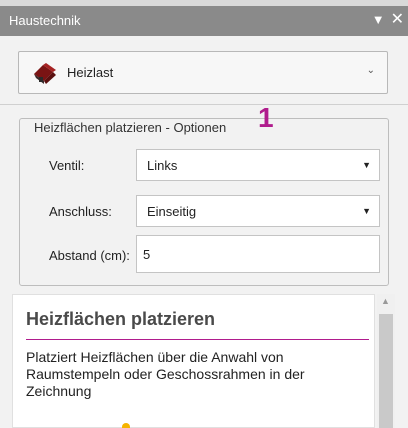 This screenshot has height=428, width=408. I want to click on help-title: Heizflächen platzieren, so click(121, 319).